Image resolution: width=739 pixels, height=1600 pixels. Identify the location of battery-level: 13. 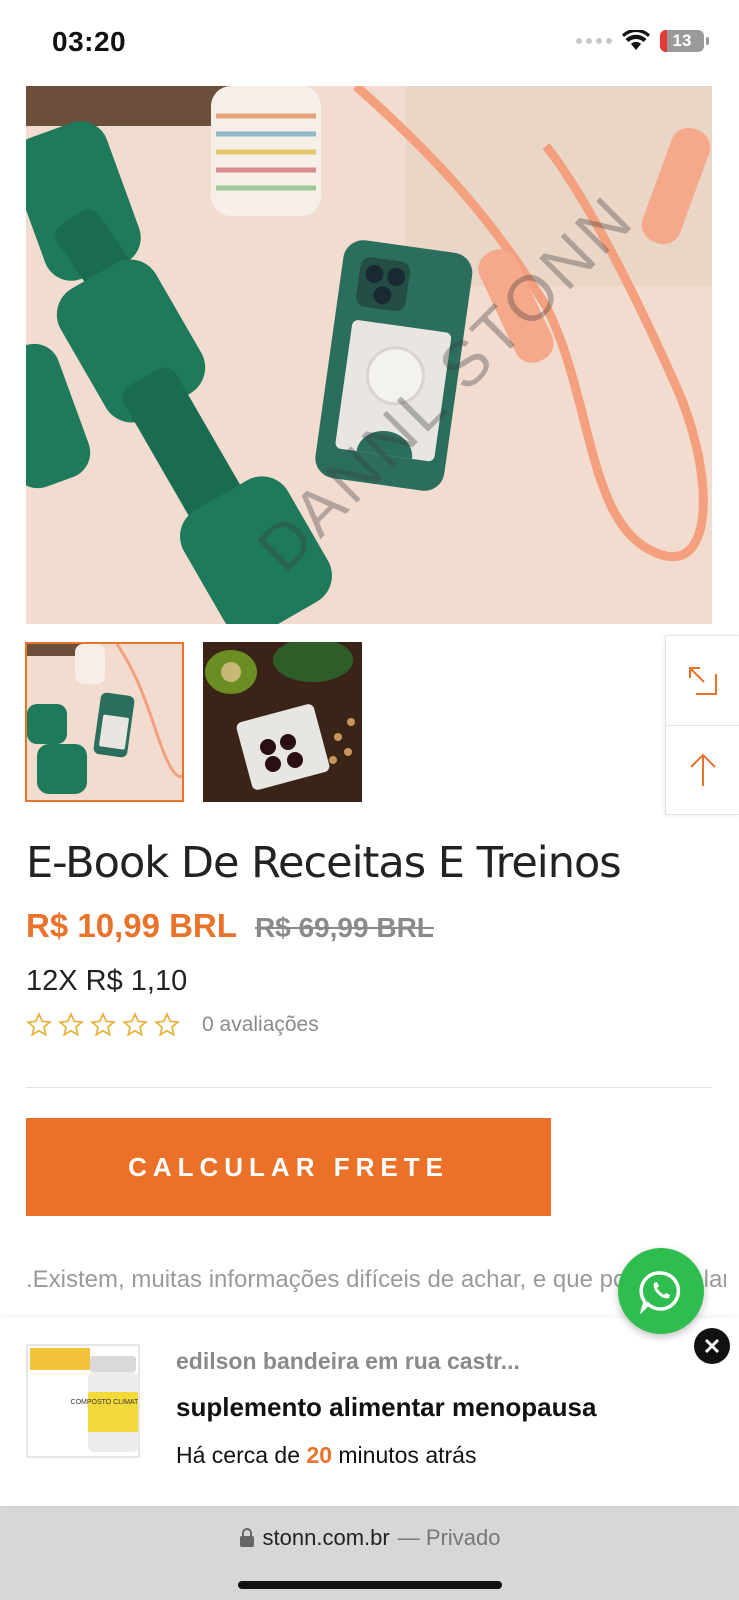
(682, 40).